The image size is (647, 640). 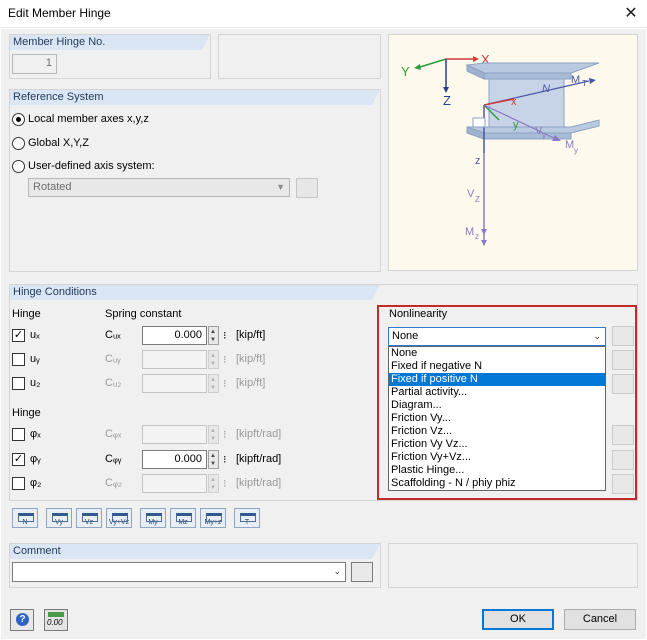 I want to click on spring-cphix-picker: ⁝, so click(x=225, y=435).